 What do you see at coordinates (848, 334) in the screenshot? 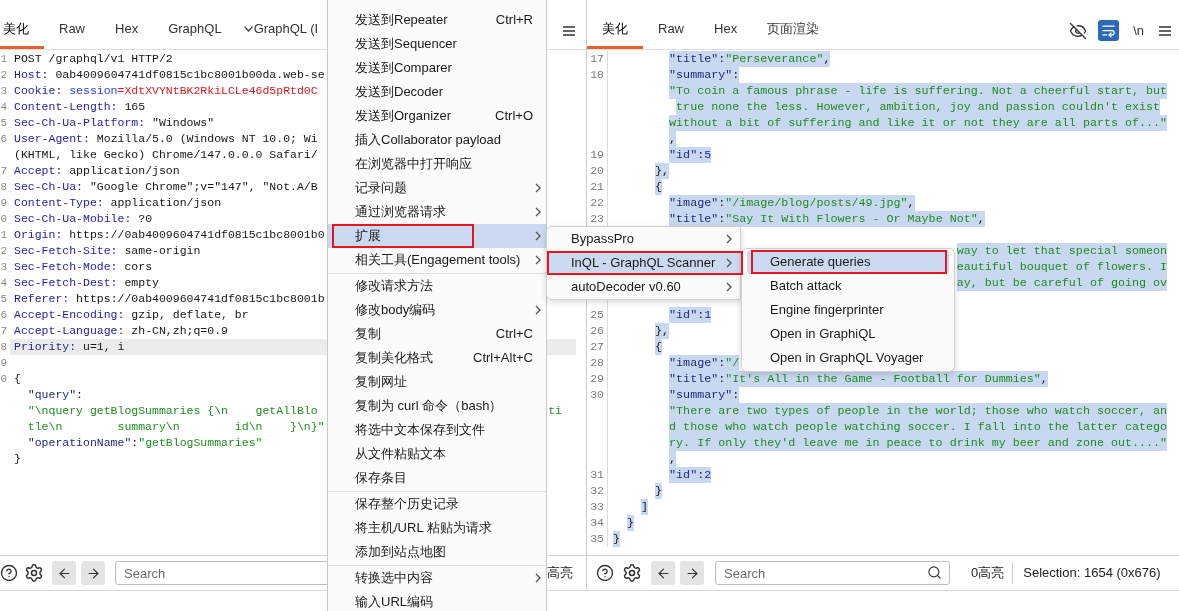
I see `menu-item: Open in GraphiQL` at bounding box center [848, 334].